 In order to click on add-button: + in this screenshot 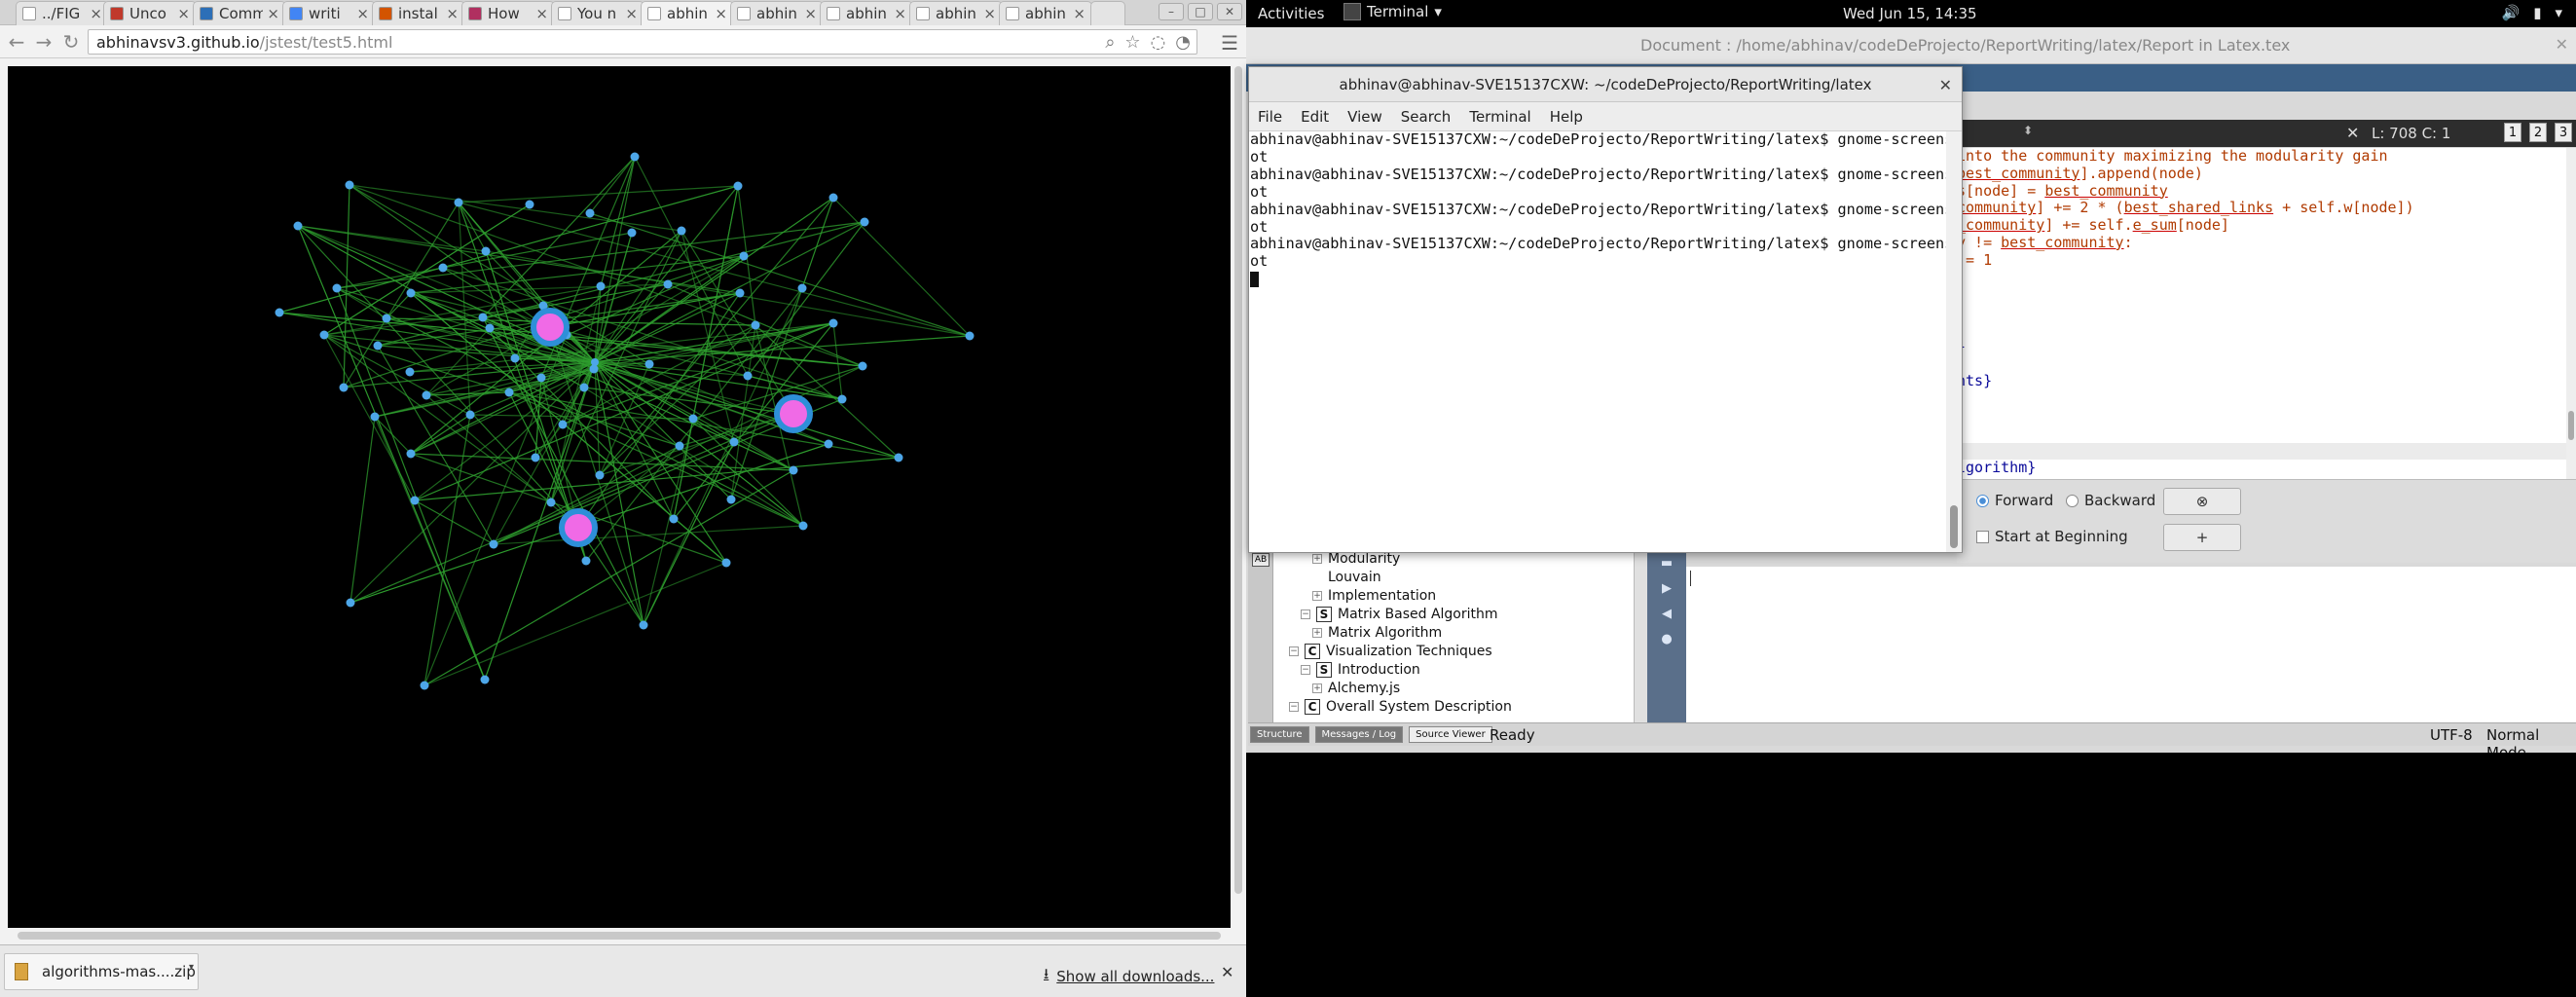, I will do `click(2202, 537)`.